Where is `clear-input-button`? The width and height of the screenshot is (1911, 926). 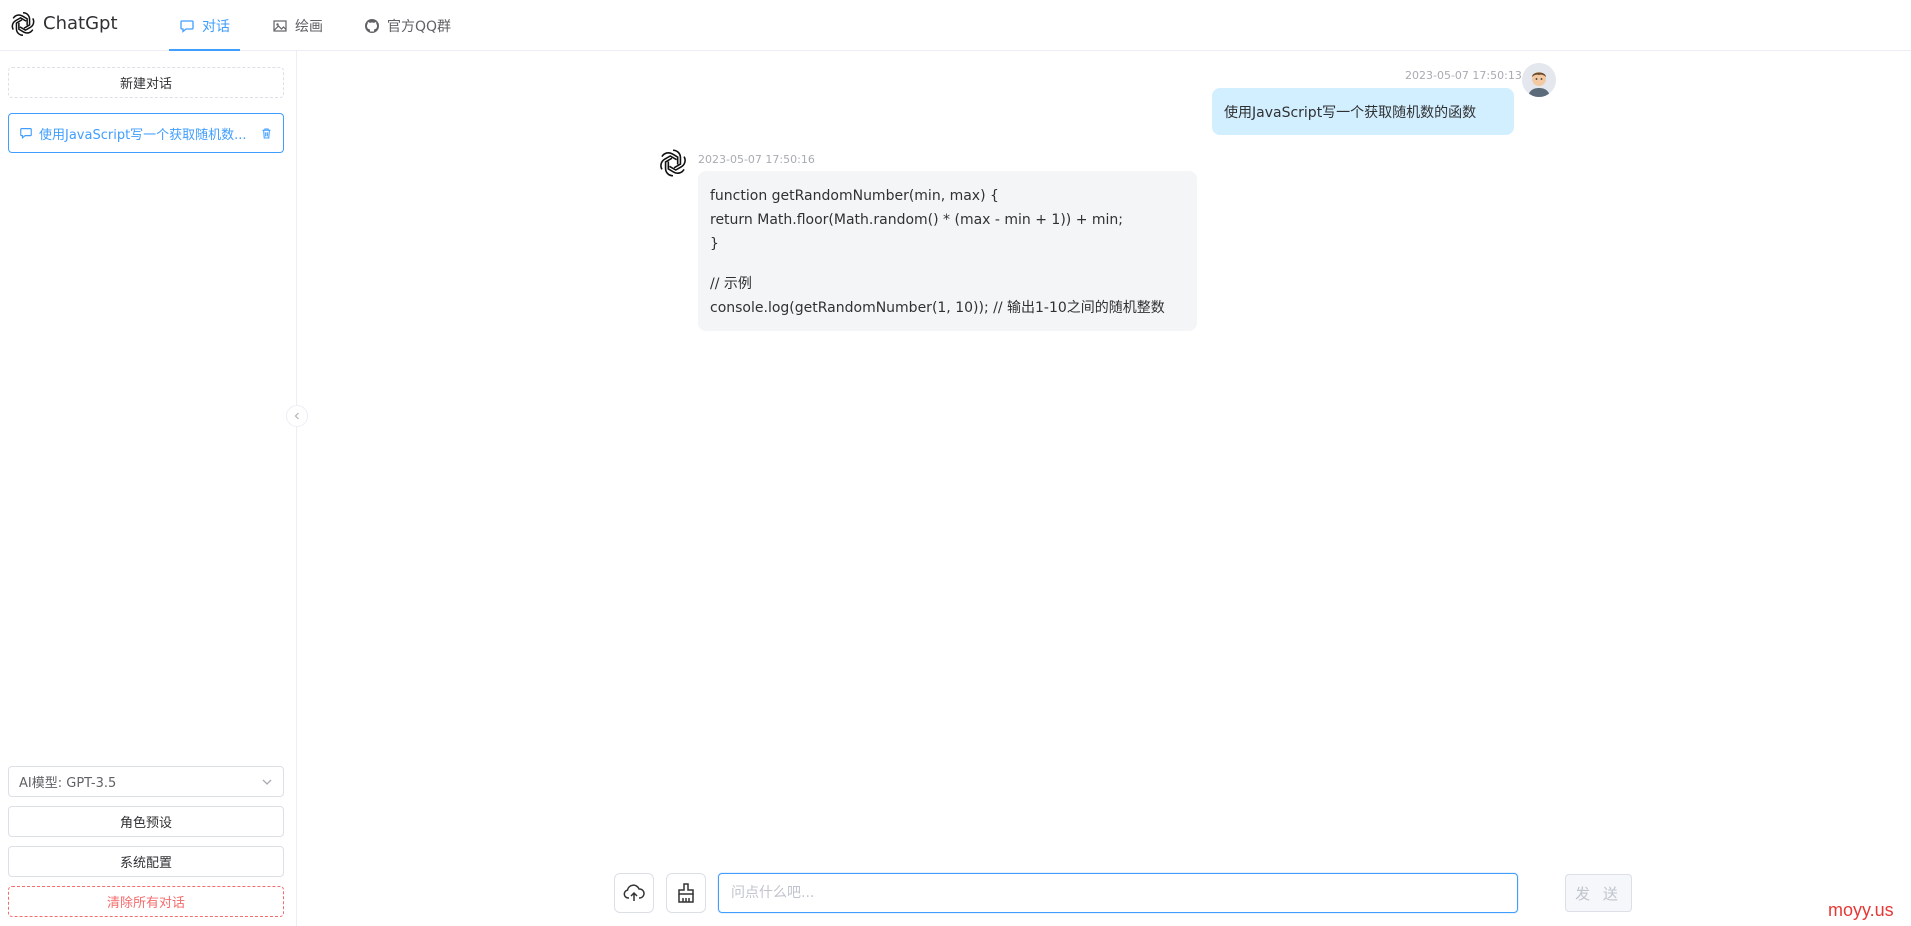
clear-input-button is located at coordinates (686, 893).